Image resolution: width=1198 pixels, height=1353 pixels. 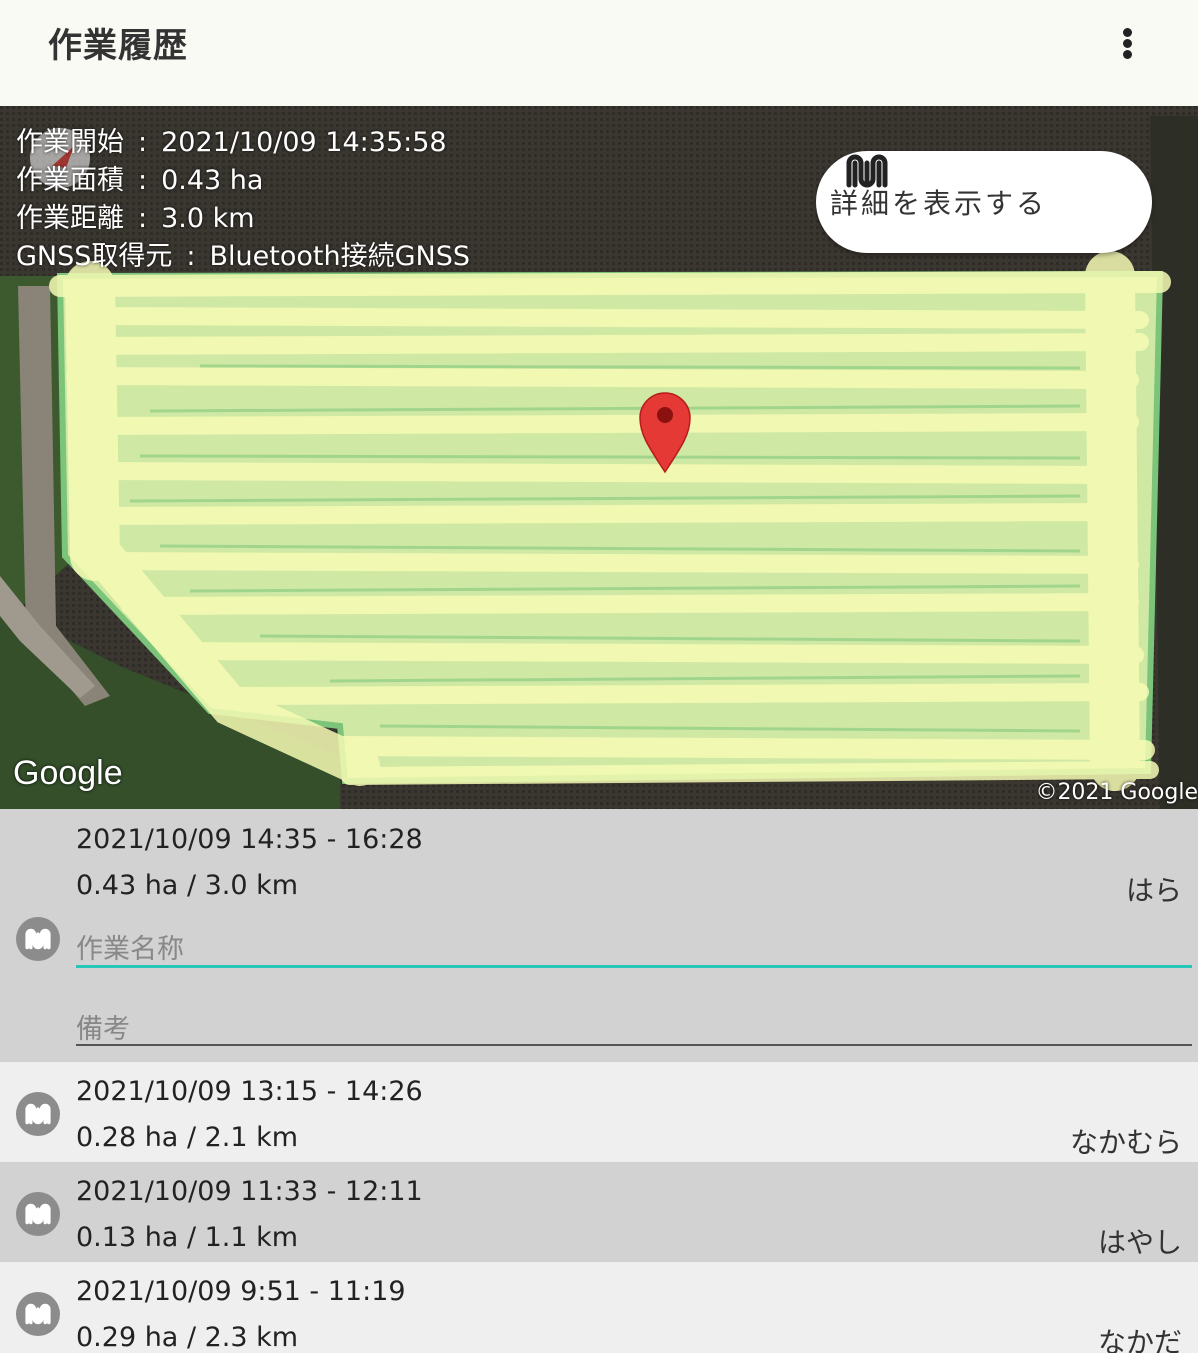 I want to click on note-placeholder: 備考, so click(x=103, y=1029).